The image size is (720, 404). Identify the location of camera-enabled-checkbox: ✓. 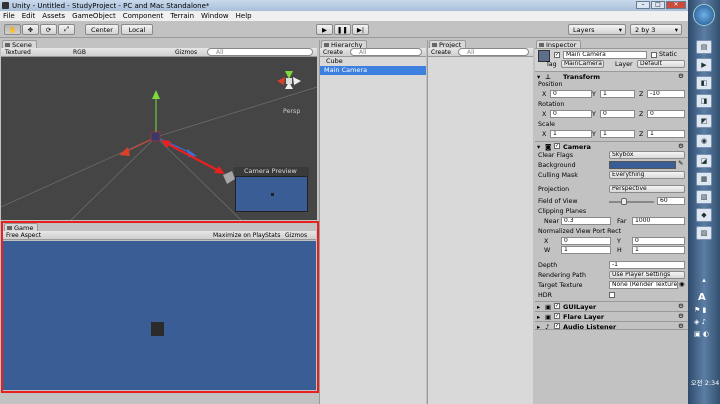
(557, 146).